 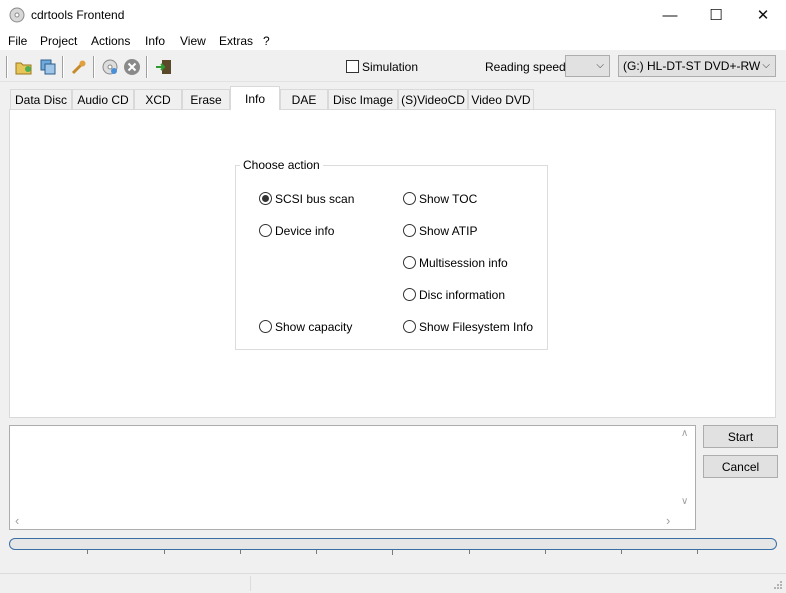 I want to click on start-button: Start, so click(x=740, y=436).